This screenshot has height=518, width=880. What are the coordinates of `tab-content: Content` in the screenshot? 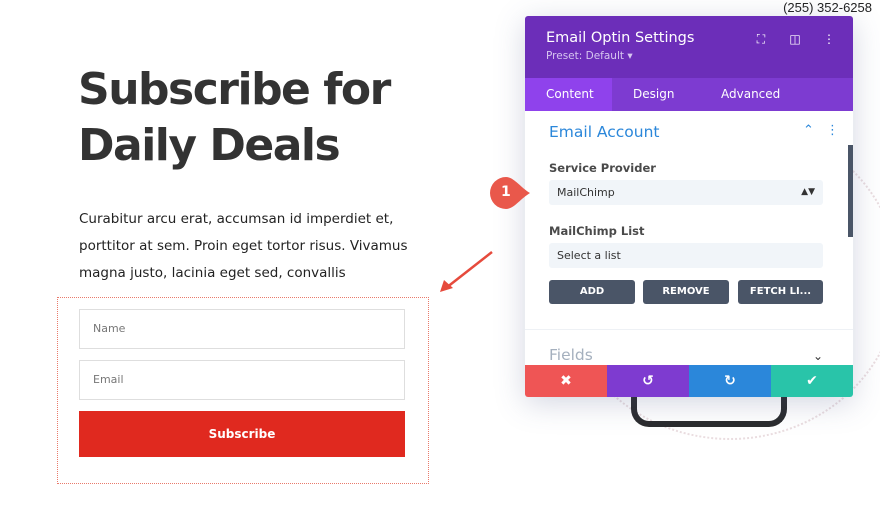 It's located at (568, 94).